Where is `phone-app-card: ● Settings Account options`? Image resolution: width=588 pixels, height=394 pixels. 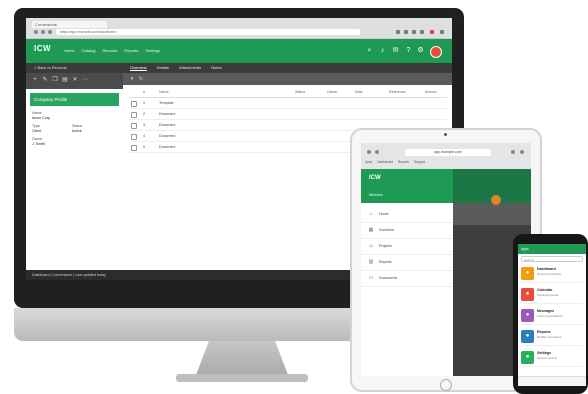 phone-app-card: ● Settings Account options is located at coordinates (552, 358).